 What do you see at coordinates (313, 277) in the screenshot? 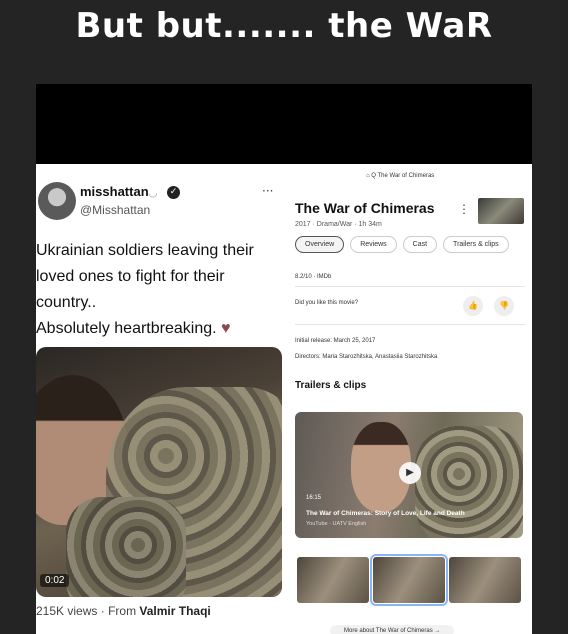
I see `imdb-rating: 8.2/10 · IMDb` at bounding box center [313, 277].